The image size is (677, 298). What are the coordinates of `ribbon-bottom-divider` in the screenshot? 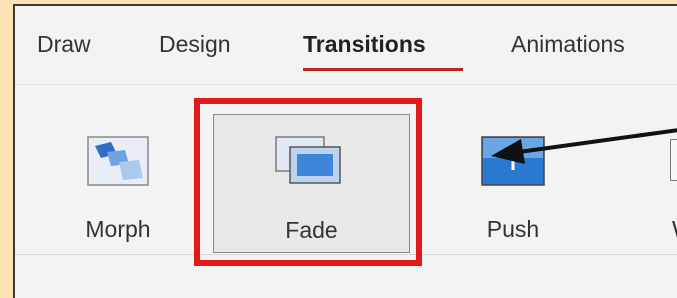 It's located at (346, 254).